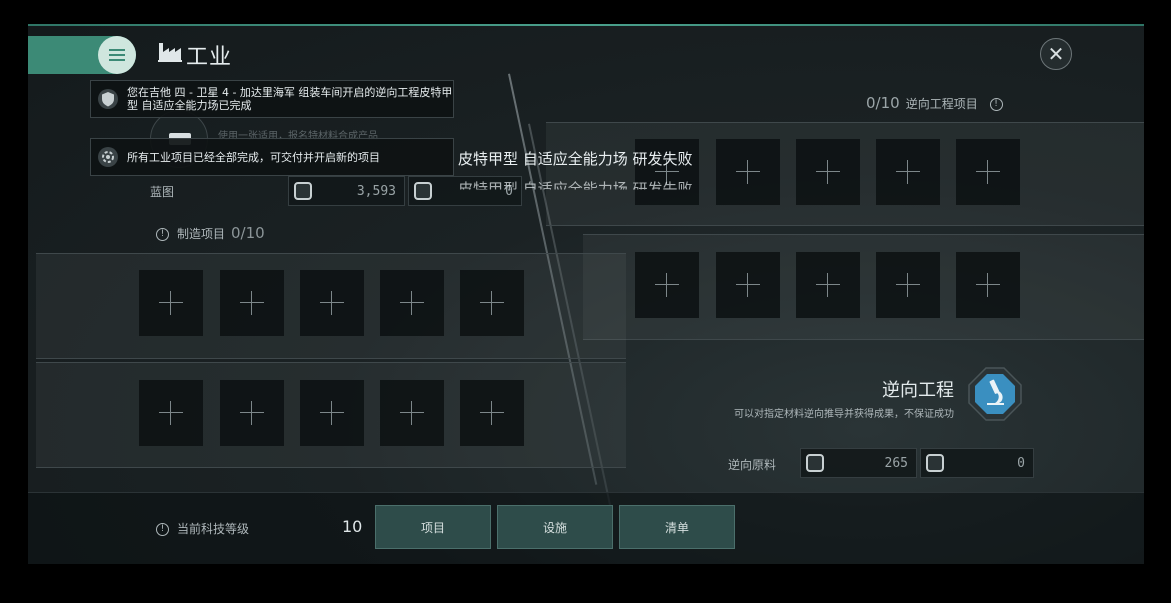  Describe the element at coordinates (108, 157) in the screenshot. I see `gear-icon` at that location.